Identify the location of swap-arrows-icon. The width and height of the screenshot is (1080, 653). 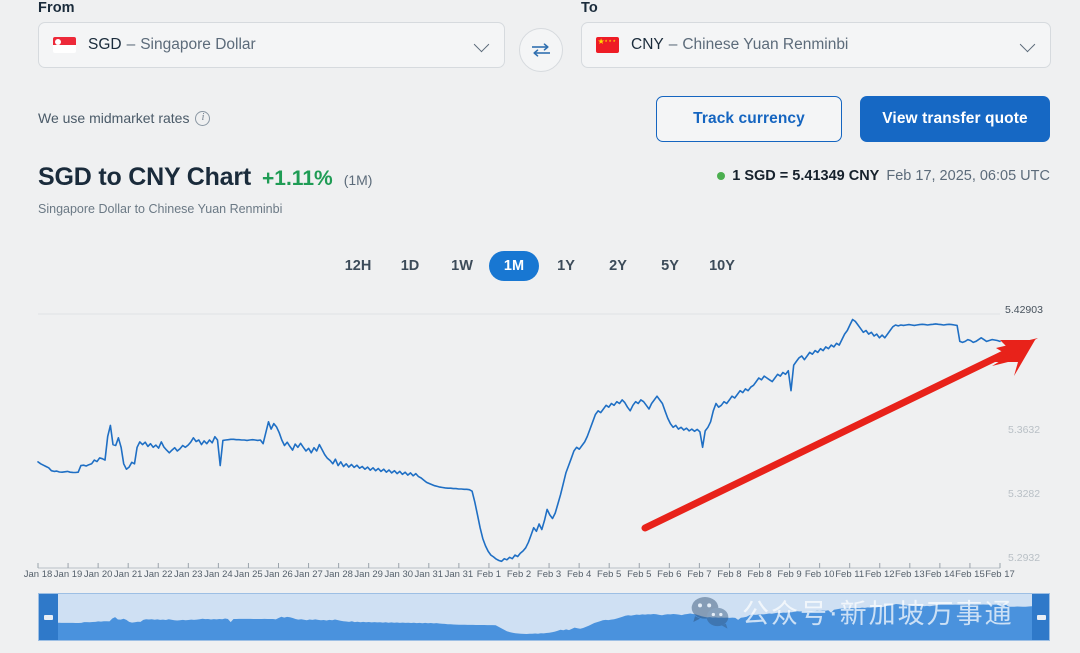
(541, 50).